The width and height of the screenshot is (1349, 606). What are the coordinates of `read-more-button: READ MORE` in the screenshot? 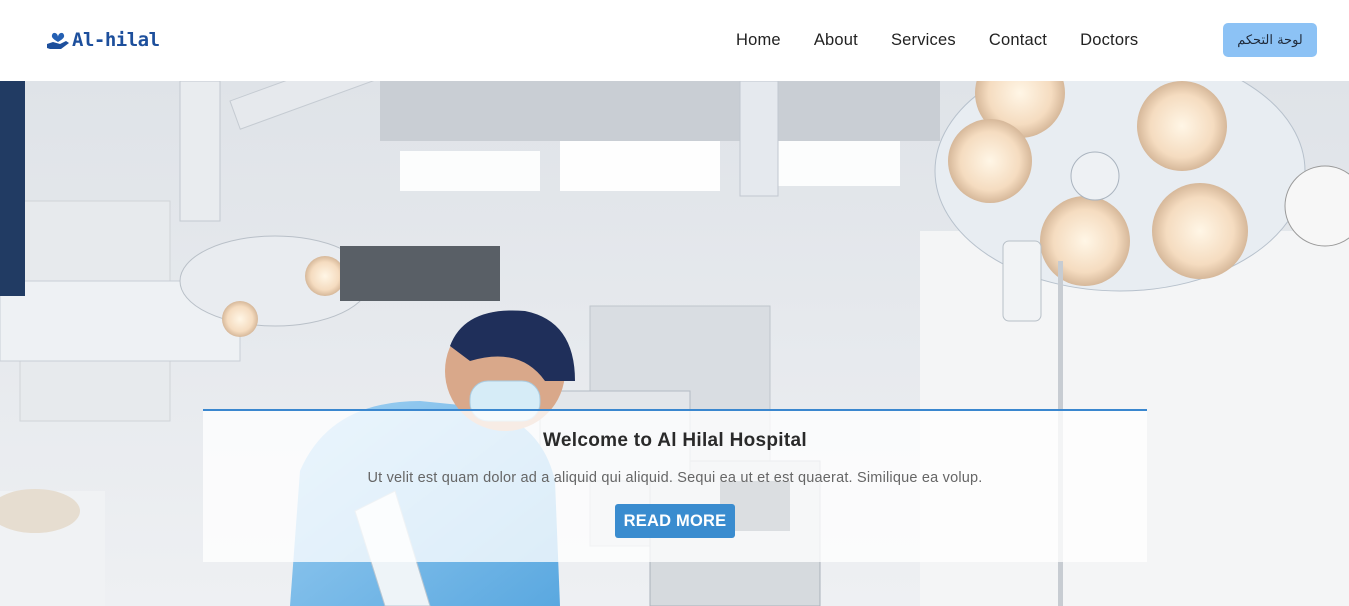 It's located at (675, 521).